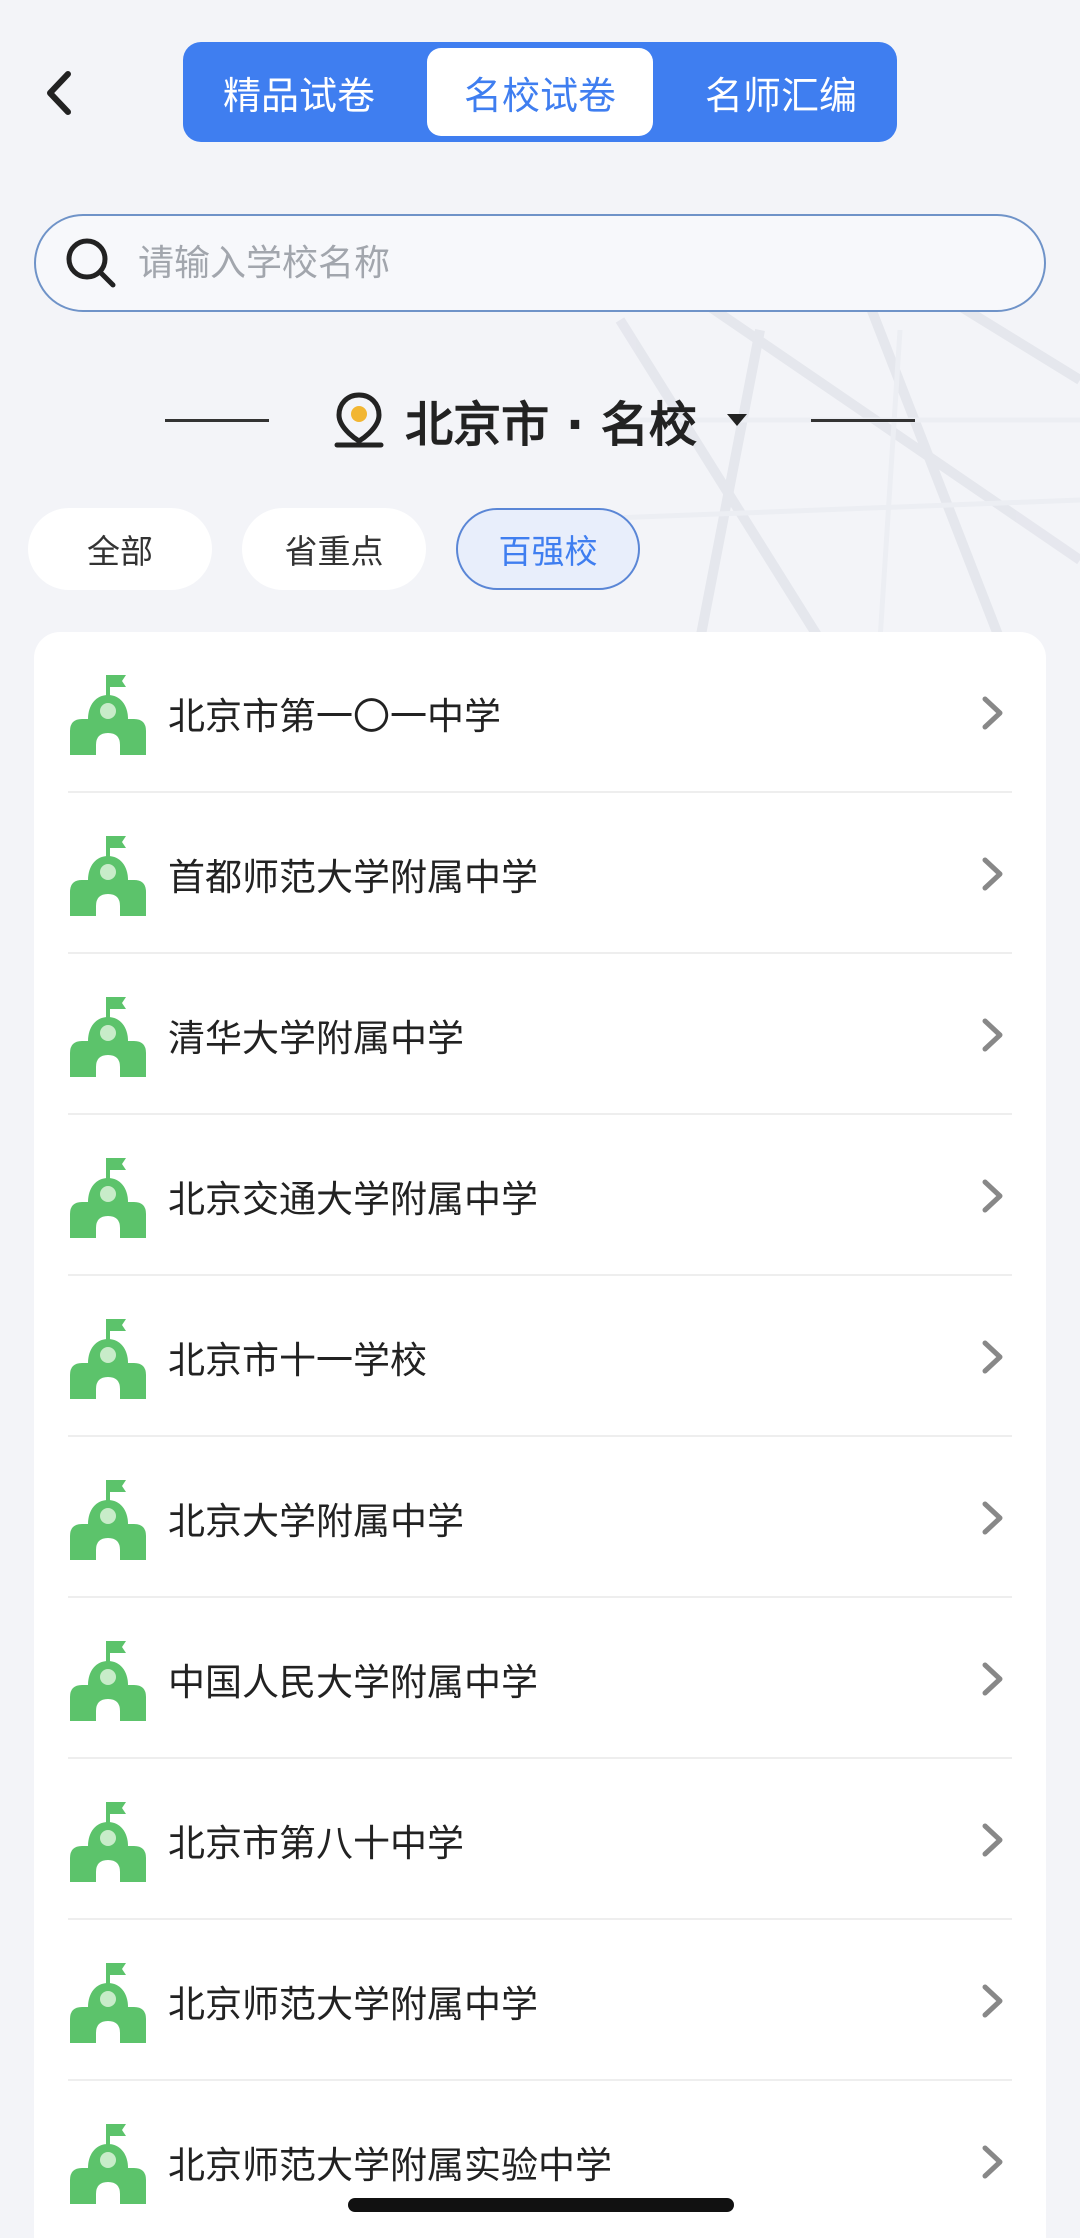  I want to click on school-name: 北京师范大学附属实验中学, so click(390, 2165).